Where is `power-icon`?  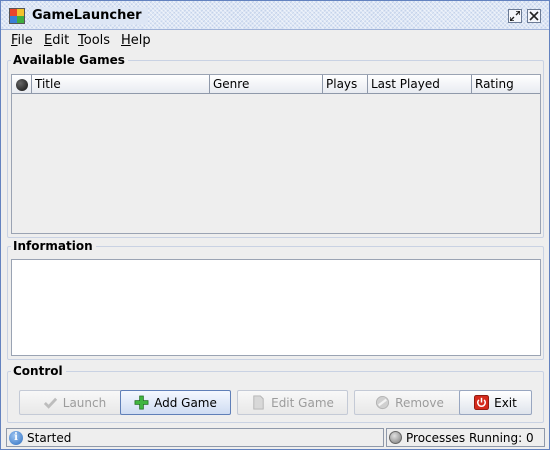
power-icon is located at coordinates (482, 402).